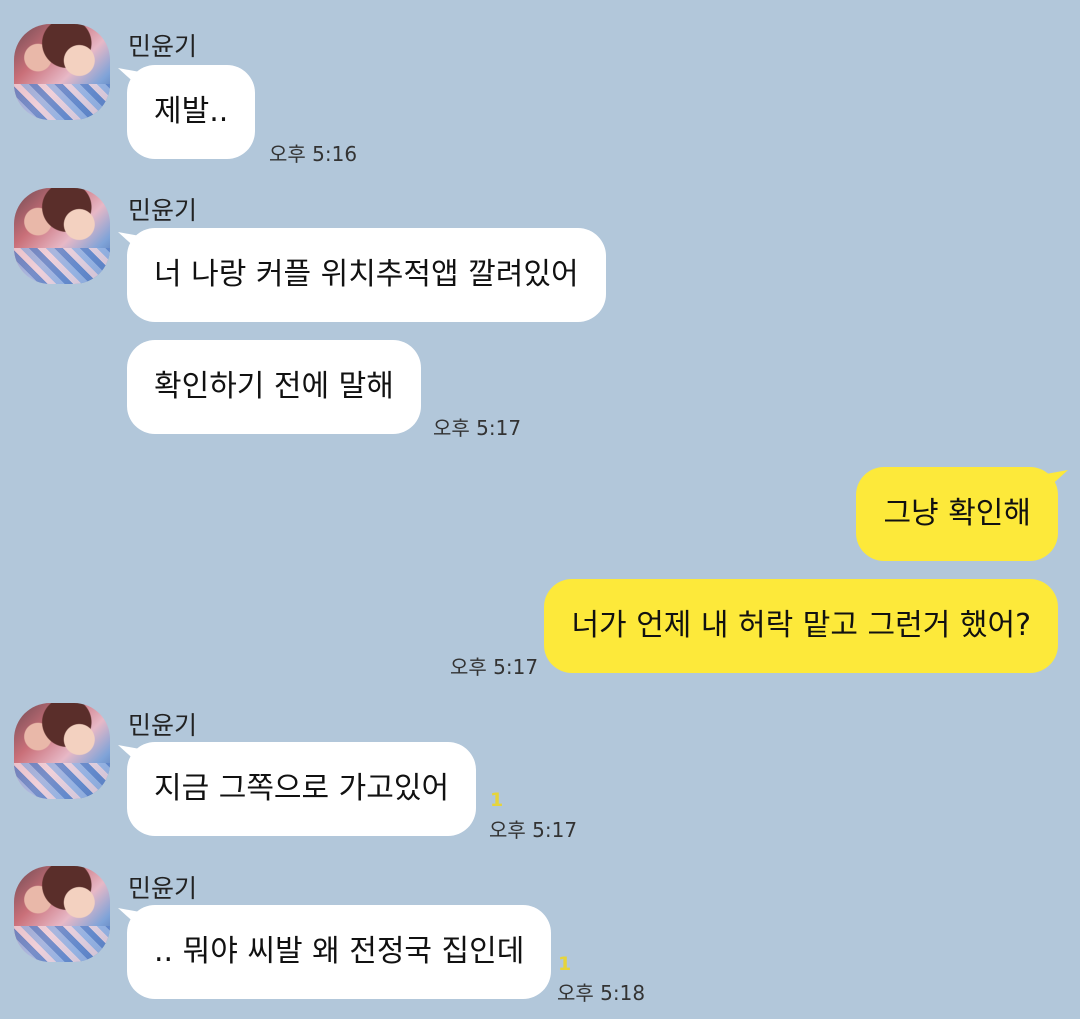 The height and width of the screenshot is (1019, 1080). I want to click on message-bubble: .. 뭐야 씨발 왜 전정국 집인데, so click(339, 952).